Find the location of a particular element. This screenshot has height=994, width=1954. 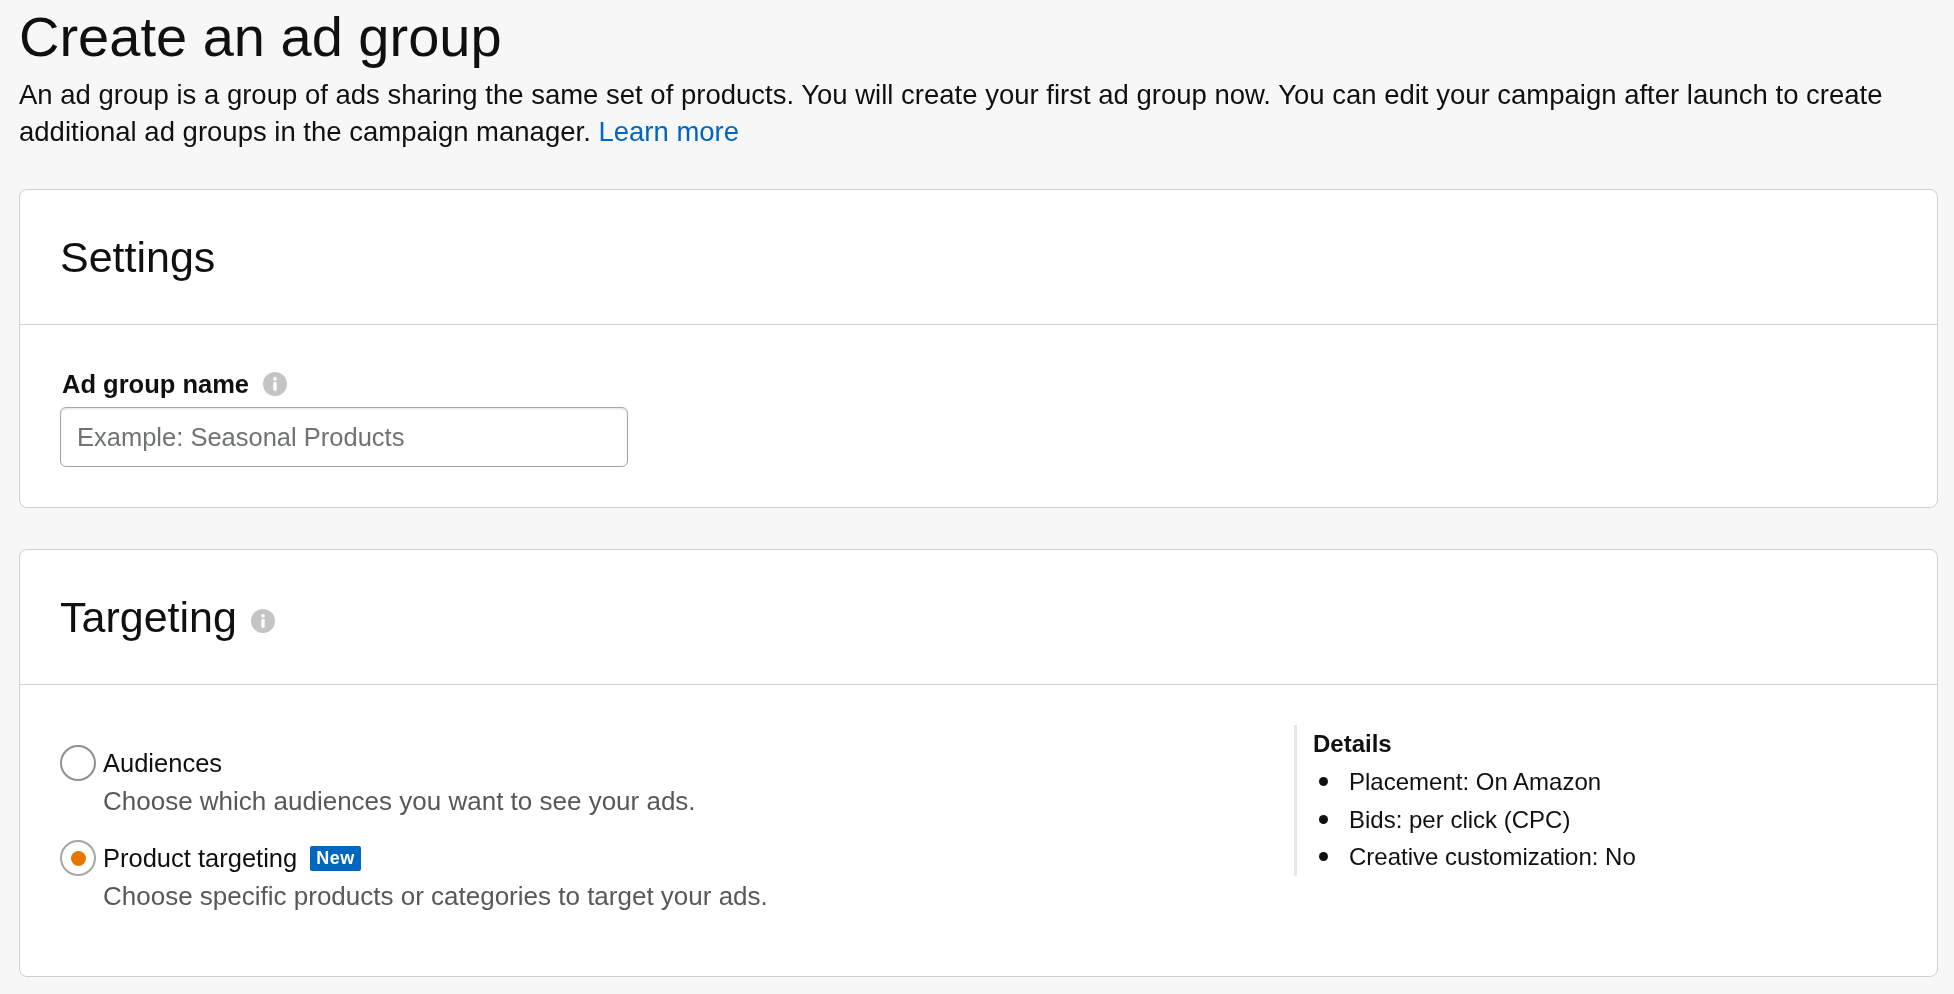

detail-item: Placement: On Amazon is located at coordinates (1475, 782).